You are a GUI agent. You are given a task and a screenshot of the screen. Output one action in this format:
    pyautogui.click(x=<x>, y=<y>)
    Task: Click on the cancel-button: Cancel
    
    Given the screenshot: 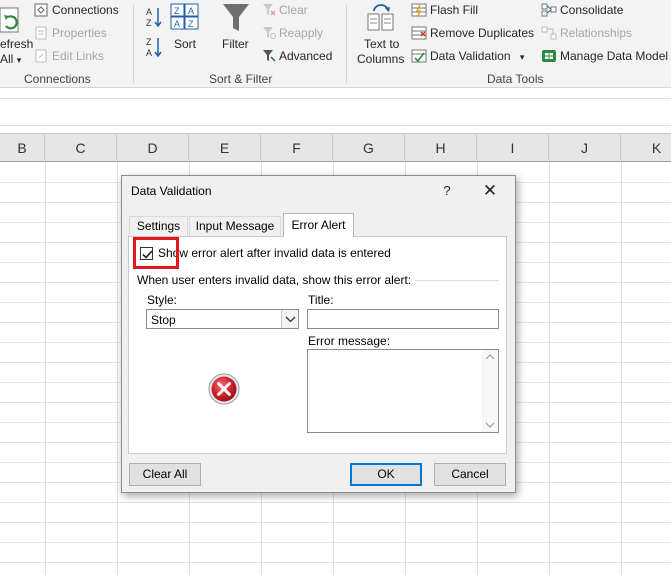 What is the action you would take?
    pyautogui.click(x=470, y=474)
    